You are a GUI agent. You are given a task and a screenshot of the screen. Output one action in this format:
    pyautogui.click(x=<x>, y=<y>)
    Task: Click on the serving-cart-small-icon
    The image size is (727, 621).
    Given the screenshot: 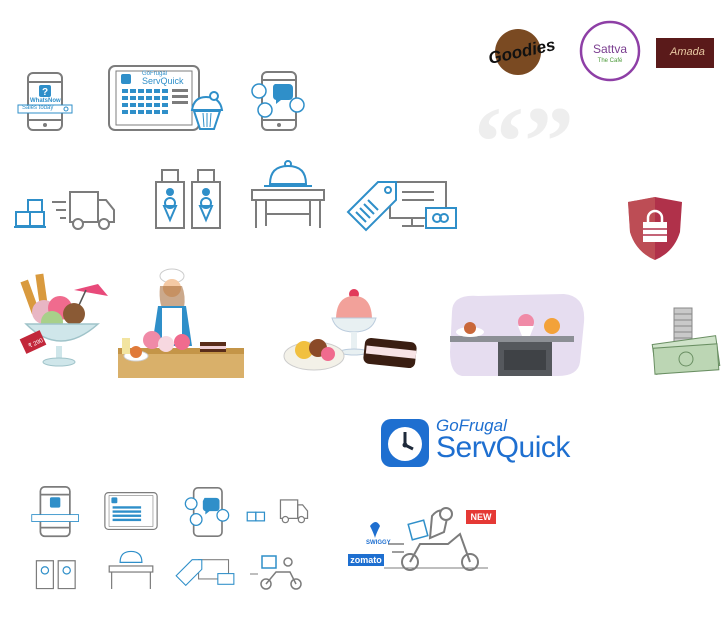 What is the action you would take?
    pyautogui.click(x=131, y=569)
    